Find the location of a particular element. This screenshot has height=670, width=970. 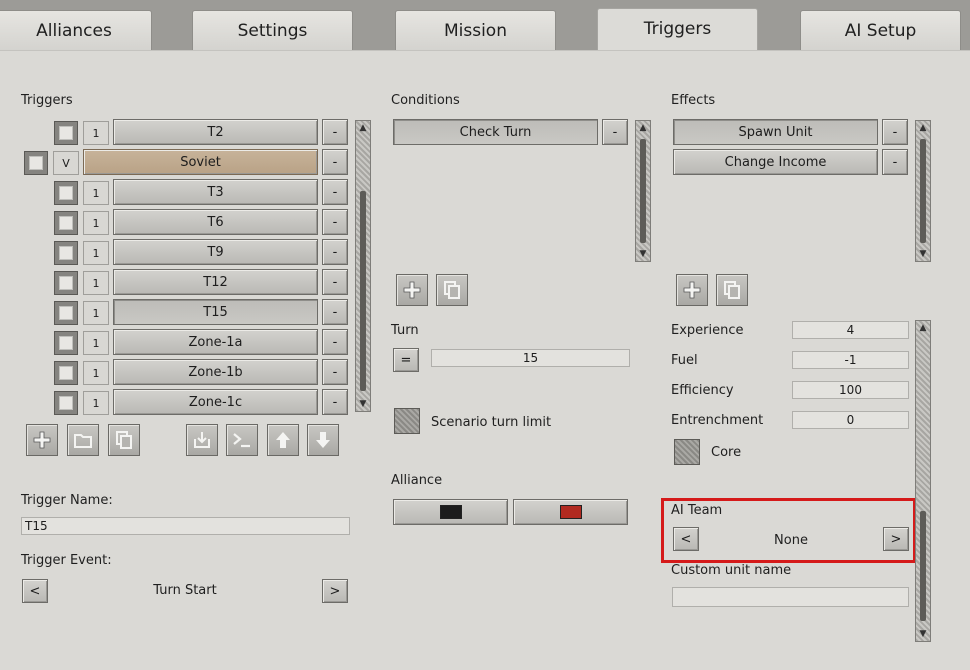

effects-scrollbar: ▲ ▼ is located at coordinates (923, 191).